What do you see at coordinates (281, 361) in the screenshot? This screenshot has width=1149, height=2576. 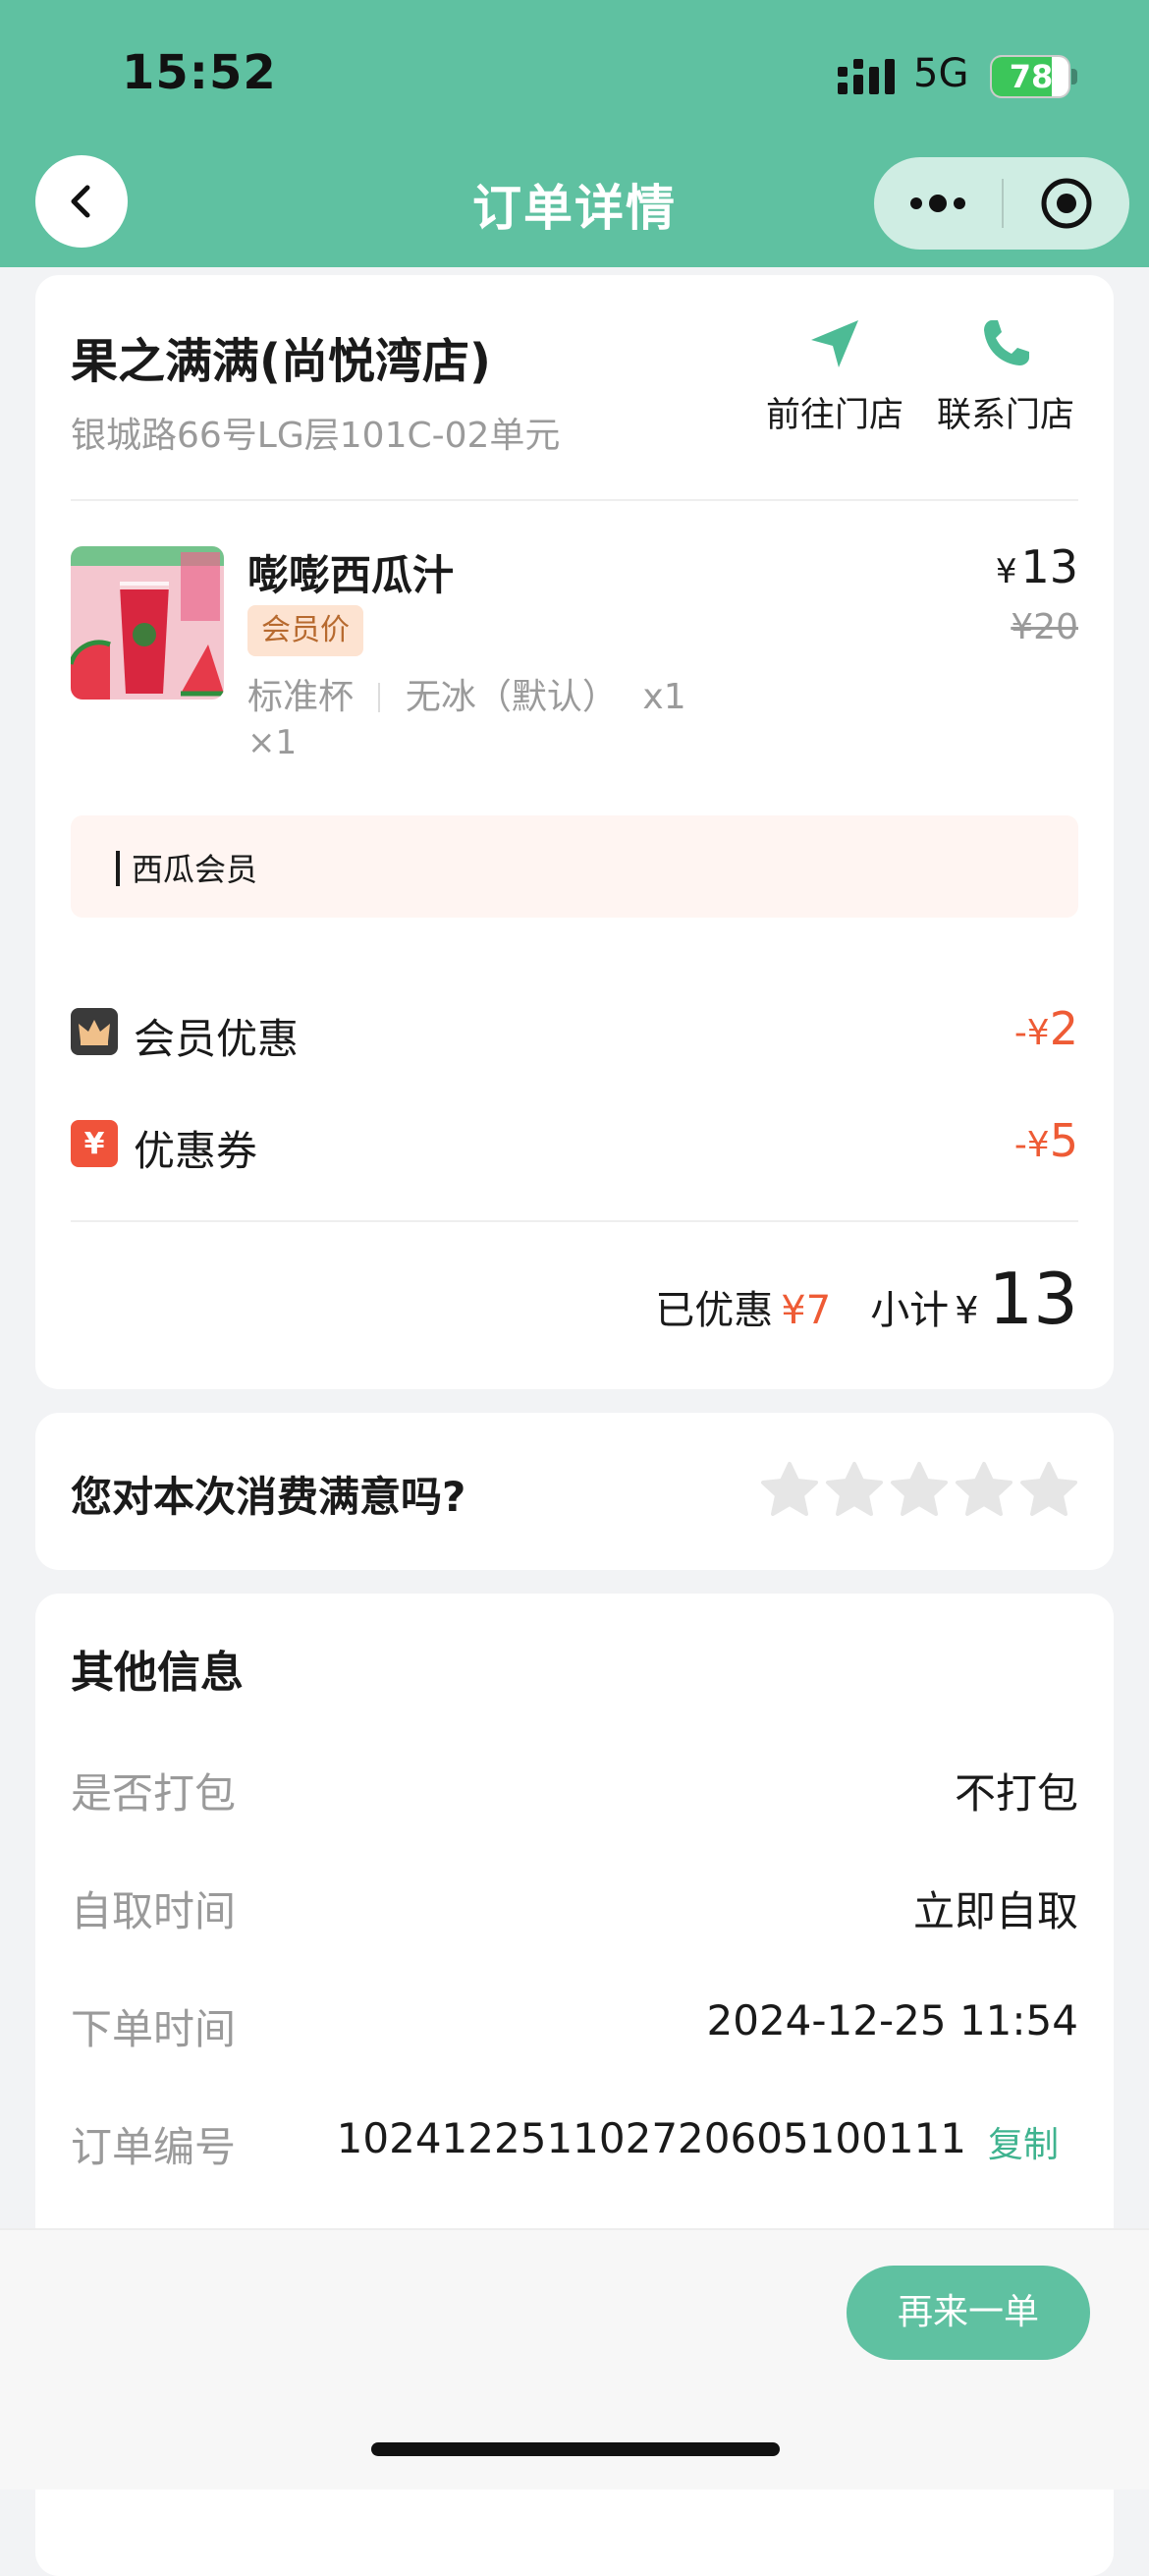 I see `store-name: 果之满满(尚悦湾店)` at bounding box center [281, 361].